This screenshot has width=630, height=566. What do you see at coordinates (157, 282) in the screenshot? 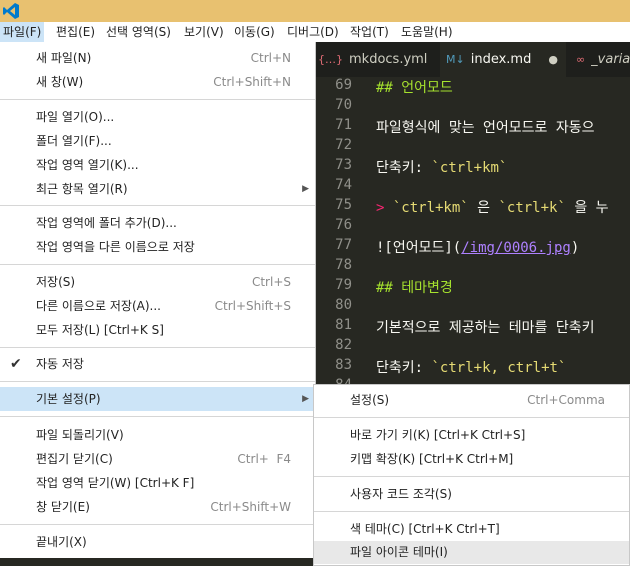
I see `menu-item-save: 저장(S) Ctrl+S` at bounding box center [157, 282].